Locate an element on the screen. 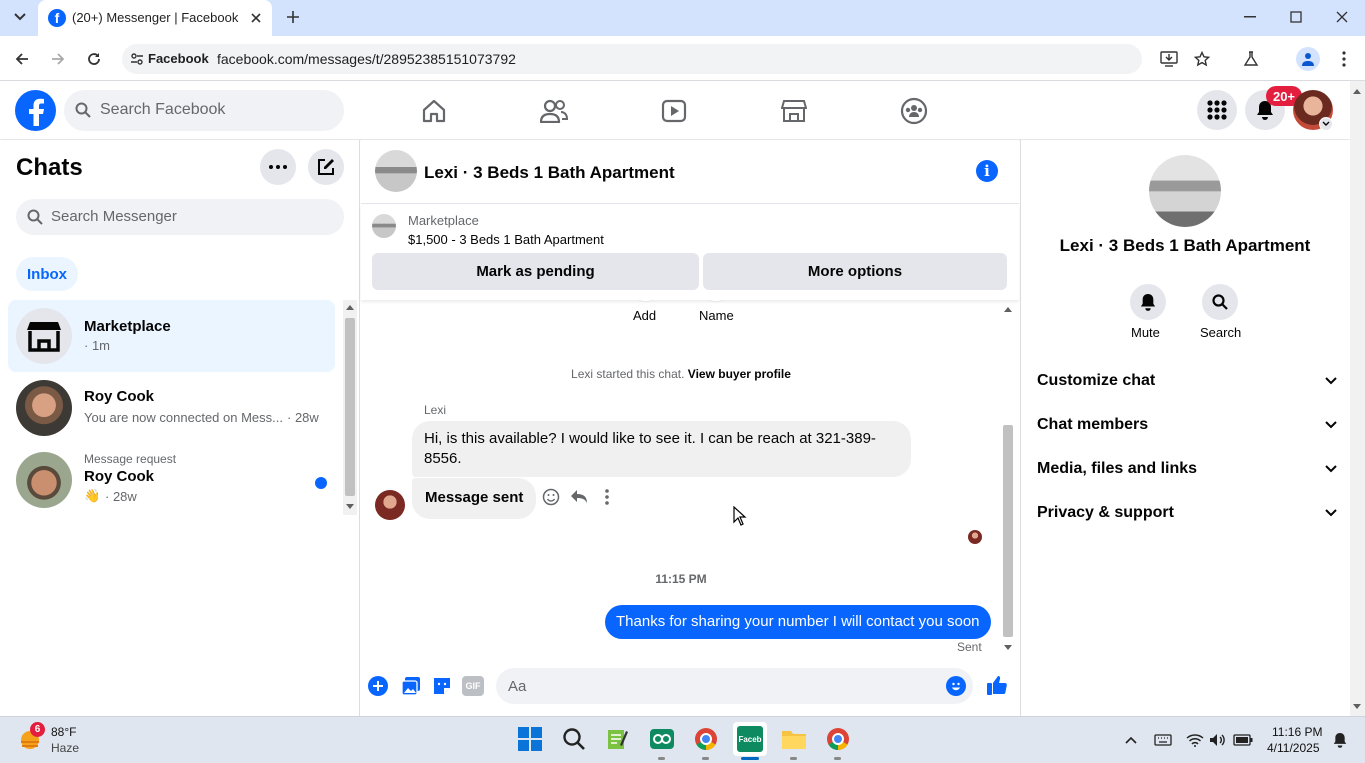 This screenshot has height=763, width=1365. mute-button is located at coordinates (1148, 302).